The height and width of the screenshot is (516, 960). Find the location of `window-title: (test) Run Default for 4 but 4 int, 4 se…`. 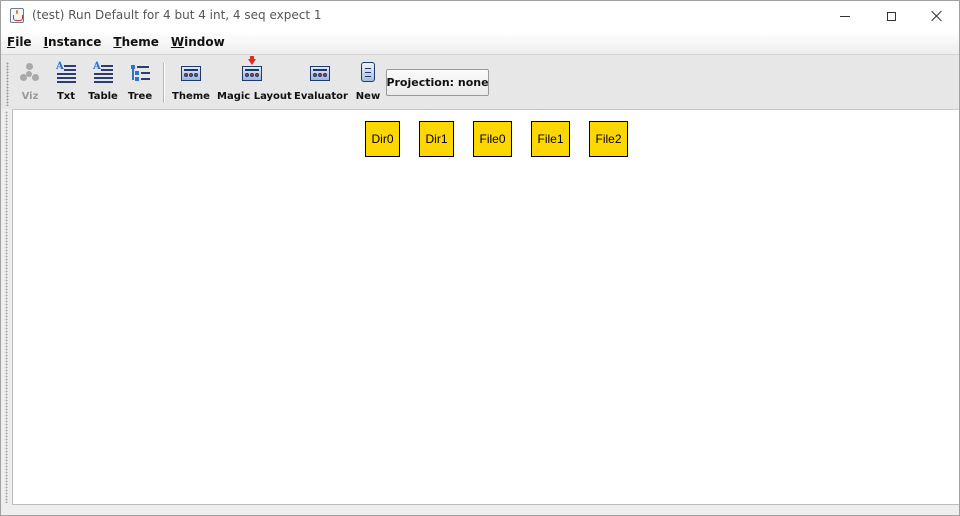

window-title: (test) Run Default for 4 but 4 int, 4 se… is located at coordinates (177, 15).